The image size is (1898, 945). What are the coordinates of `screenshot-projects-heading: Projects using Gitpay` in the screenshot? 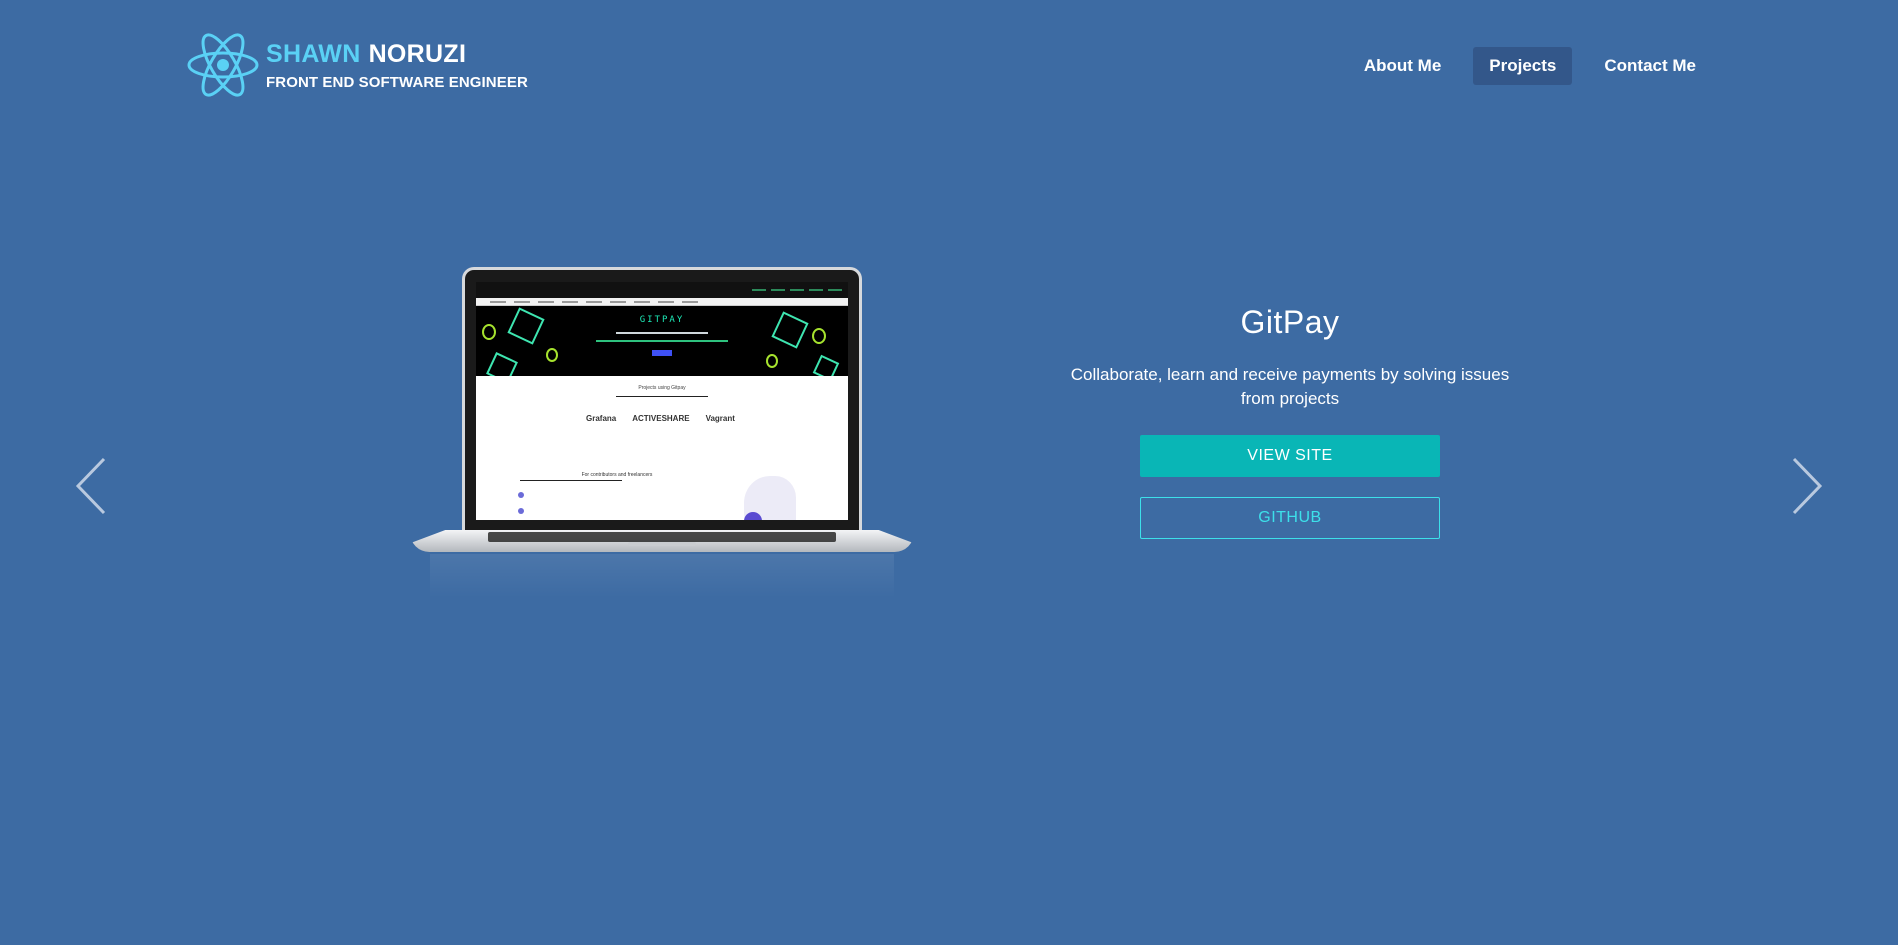 It's located at (662, 388).